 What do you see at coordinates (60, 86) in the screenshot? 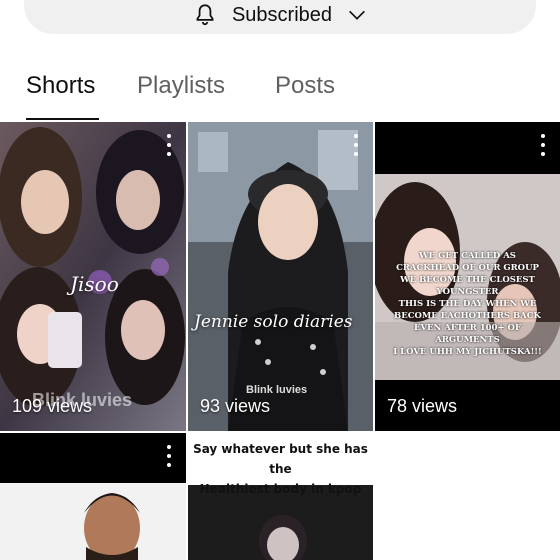
I see `tab-shorts: Shorts` at bounding box center [60, 86].